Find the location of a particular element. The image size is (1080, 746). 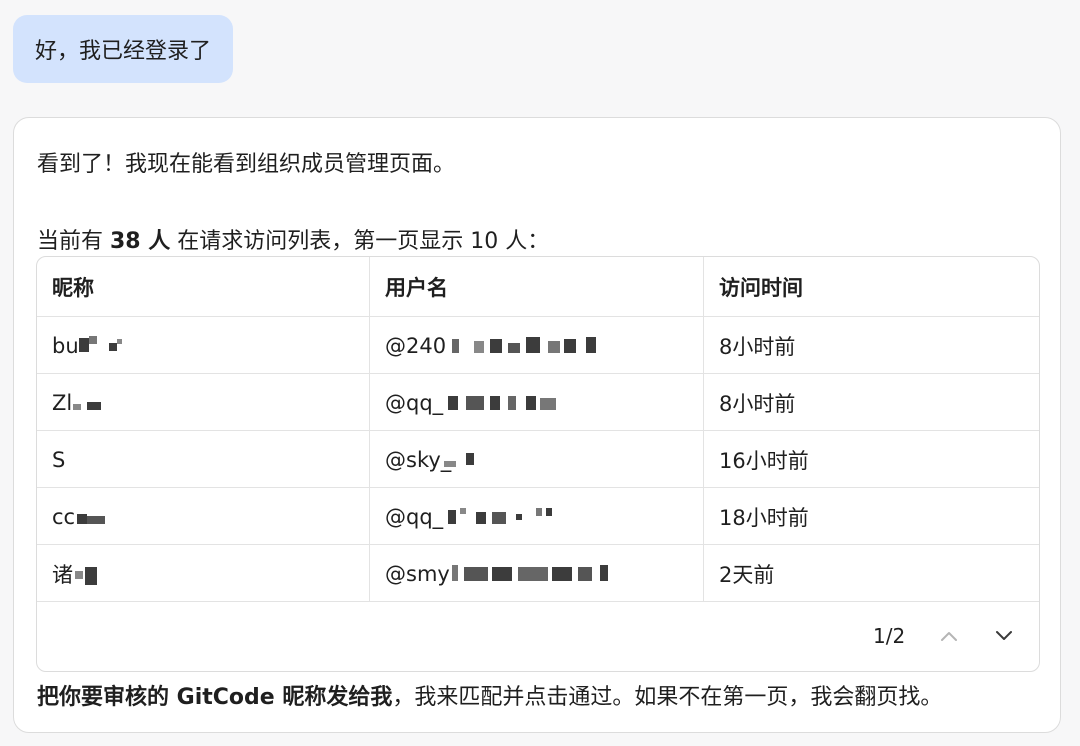

cell-nickname: bu is located at coordinates (203, 345).